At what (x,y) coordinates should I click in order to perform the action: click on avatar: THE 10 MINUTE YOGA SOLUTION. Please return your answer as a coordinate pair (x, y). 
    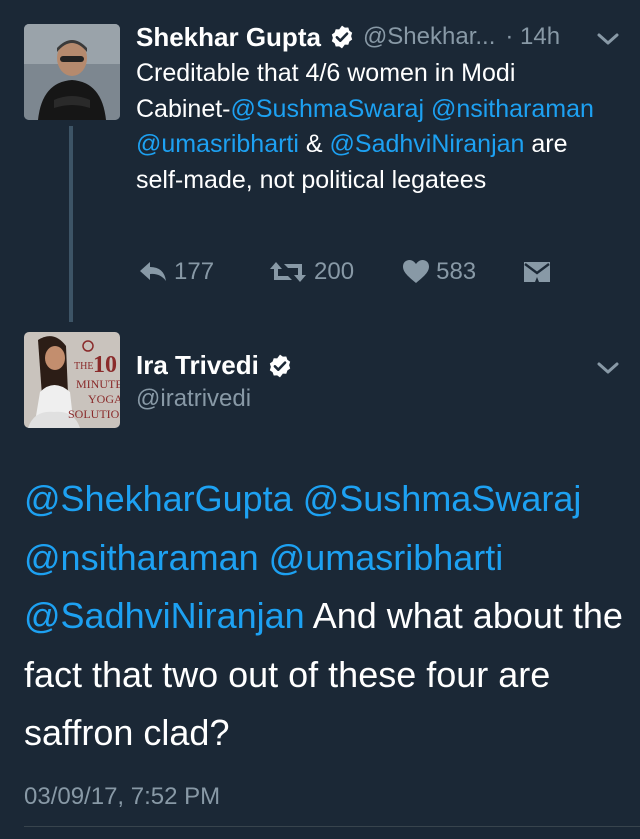
    Looking at the image, I should click on (72, 380).